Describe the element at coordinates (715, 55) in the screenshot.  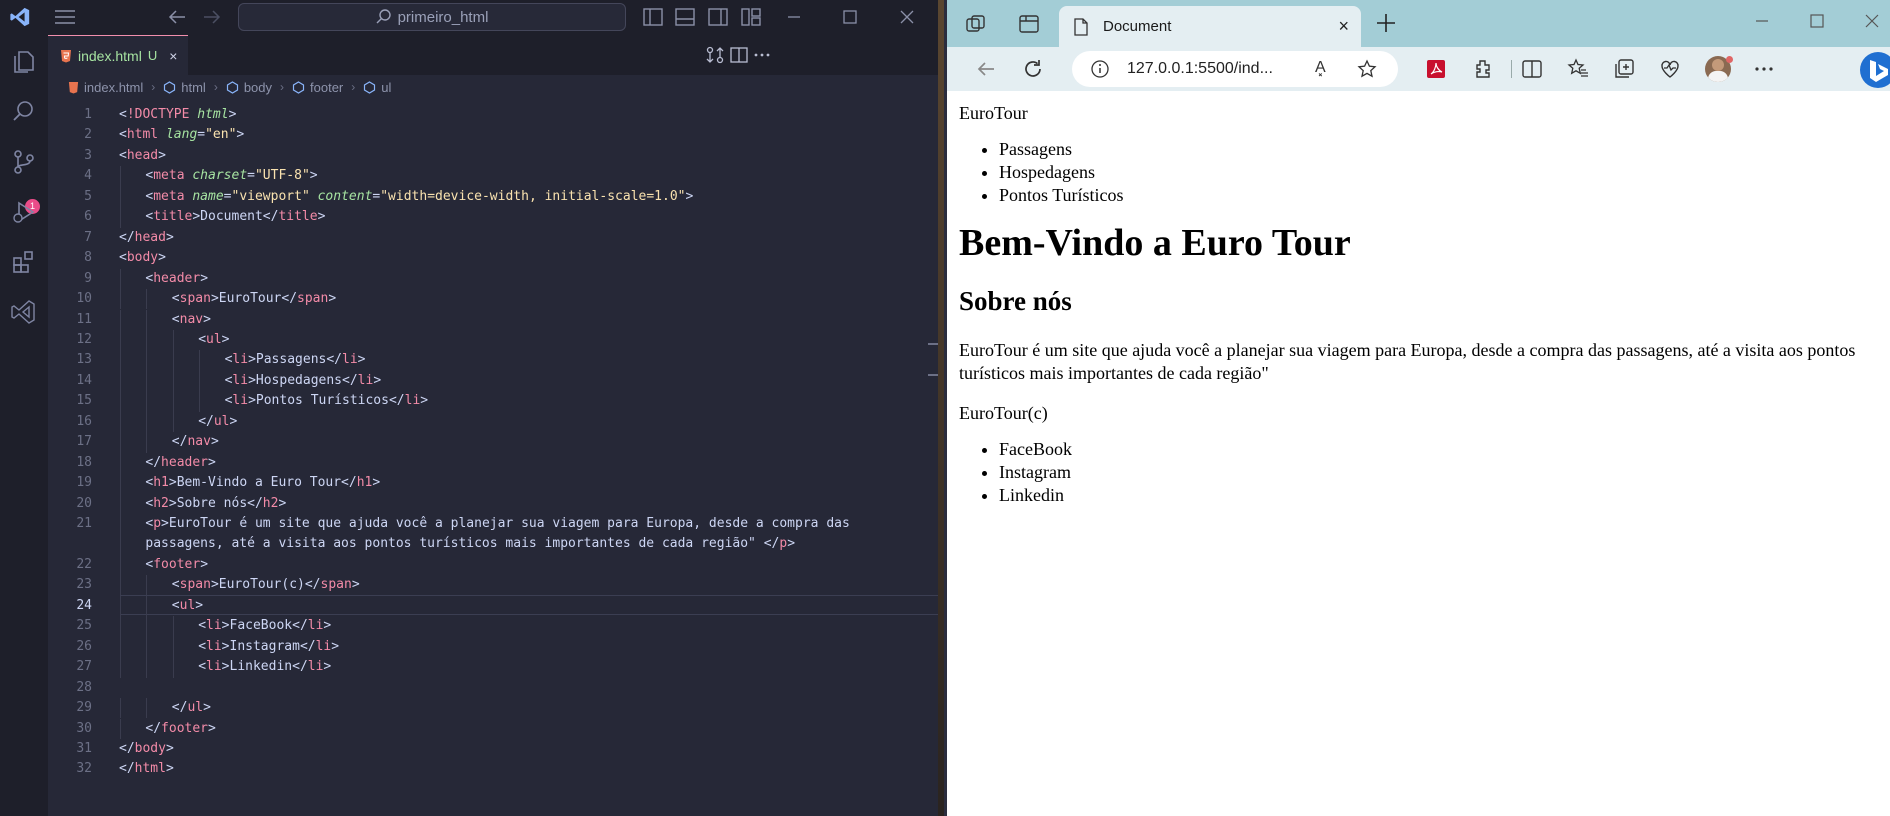
I see `open-changes-icon` at that location.